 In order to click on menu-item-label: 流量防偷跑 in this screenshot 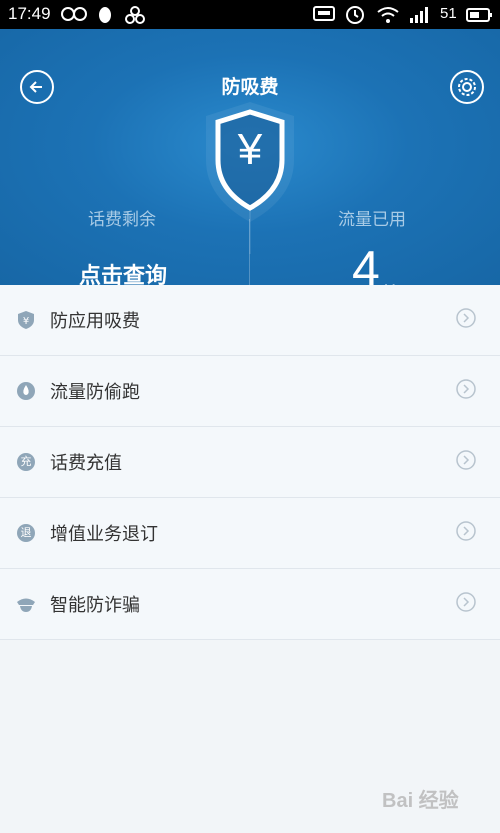, I will do `click(95, 392)`.